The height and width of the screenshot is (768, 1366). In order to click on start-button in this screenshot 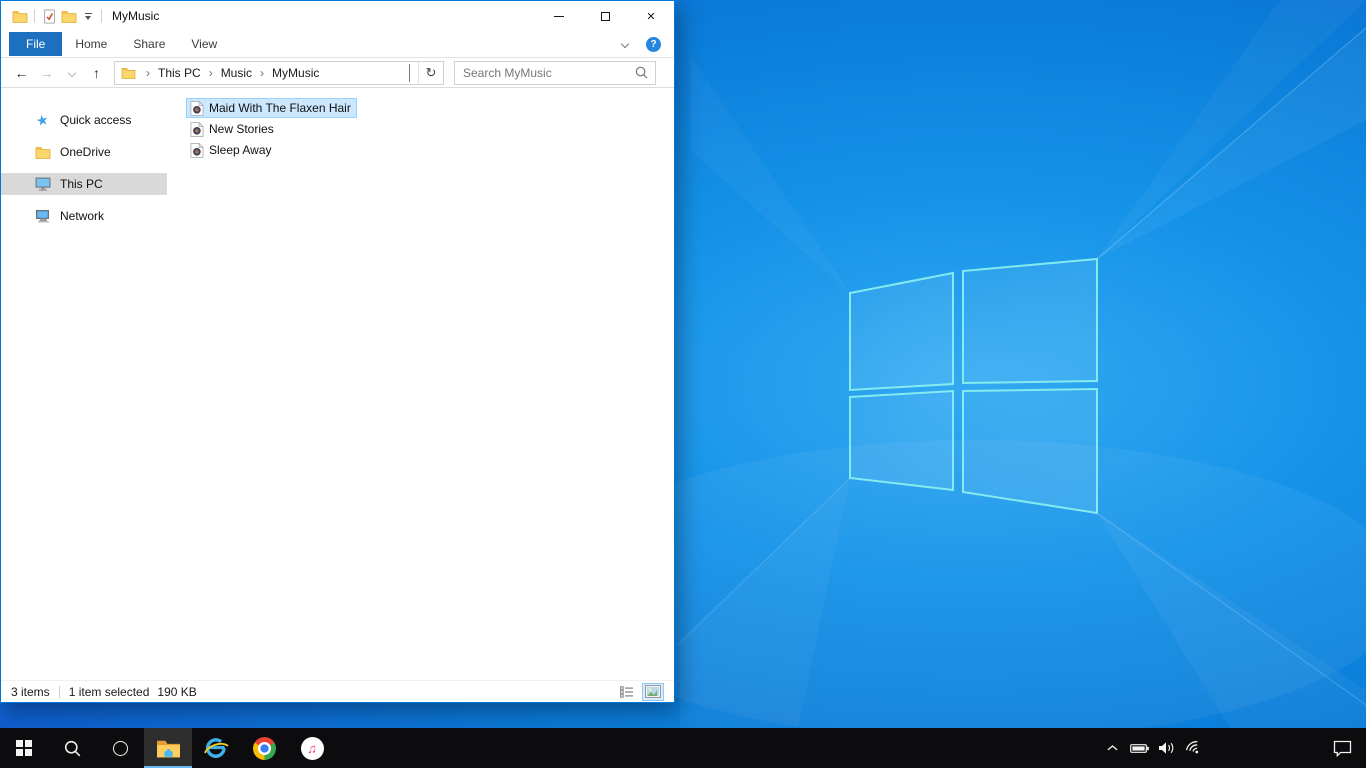, I will do `click(24, 748)`.